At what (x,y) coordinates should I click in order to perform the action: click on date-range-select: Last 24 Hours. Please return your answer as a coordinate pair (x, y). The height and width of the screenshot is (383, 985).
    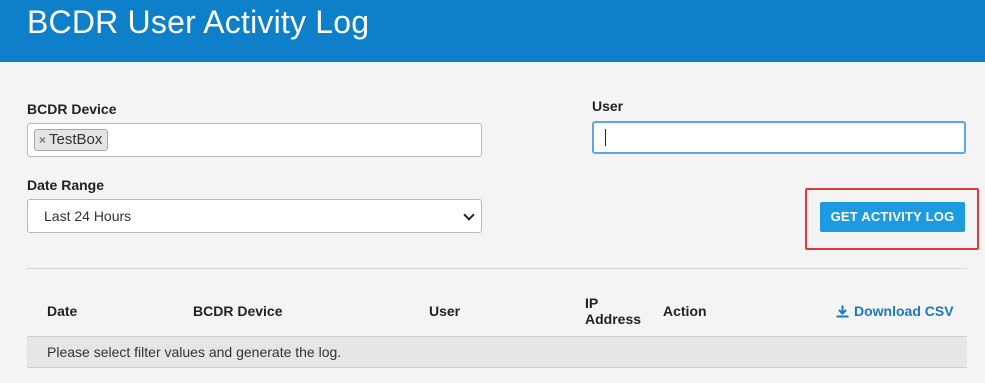
    Looking at the image, I should click on (254, 216).